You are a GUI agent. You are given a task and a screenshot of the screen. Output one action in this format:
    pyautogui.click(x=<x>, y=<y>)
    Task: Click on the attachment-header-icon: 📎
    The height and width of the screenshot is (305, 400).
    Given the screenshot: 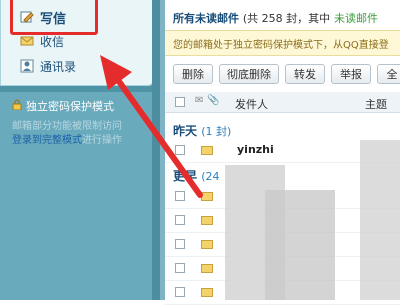 What is the action you would take?
    pyautogui.click(x=213, y=100)
    